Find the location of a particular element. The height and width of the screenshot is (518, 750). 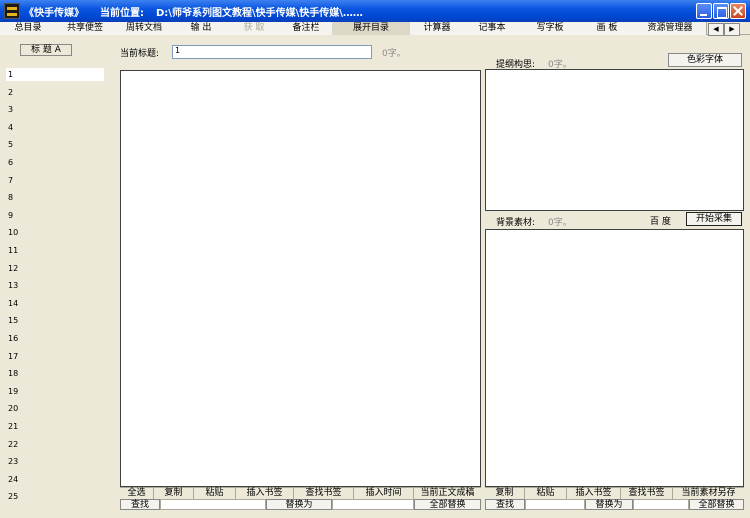

current-title-input: 1 is located at coordinates (272, 52).